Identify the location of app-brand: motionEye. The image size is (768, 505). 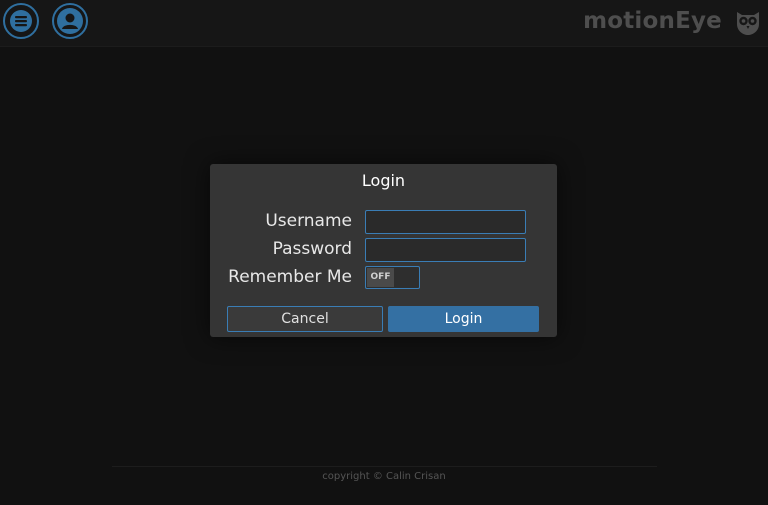
(652, 21).